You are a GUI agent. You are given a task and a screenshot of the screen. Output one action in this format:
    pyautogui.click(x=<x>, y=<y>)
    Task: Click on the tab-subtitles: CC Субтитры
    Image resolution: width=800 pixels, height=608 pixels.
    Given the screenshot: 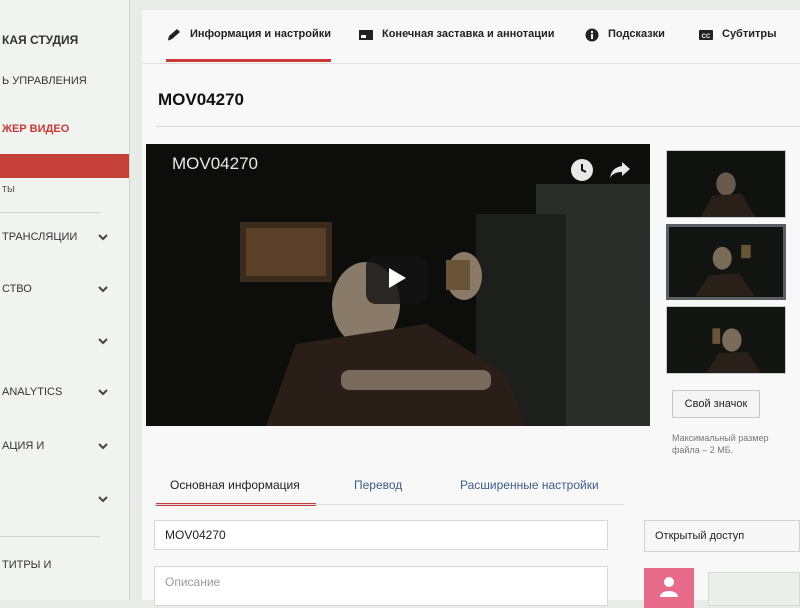 What is the action you would take?
    pyautogui.click(x=737, y=45)
    